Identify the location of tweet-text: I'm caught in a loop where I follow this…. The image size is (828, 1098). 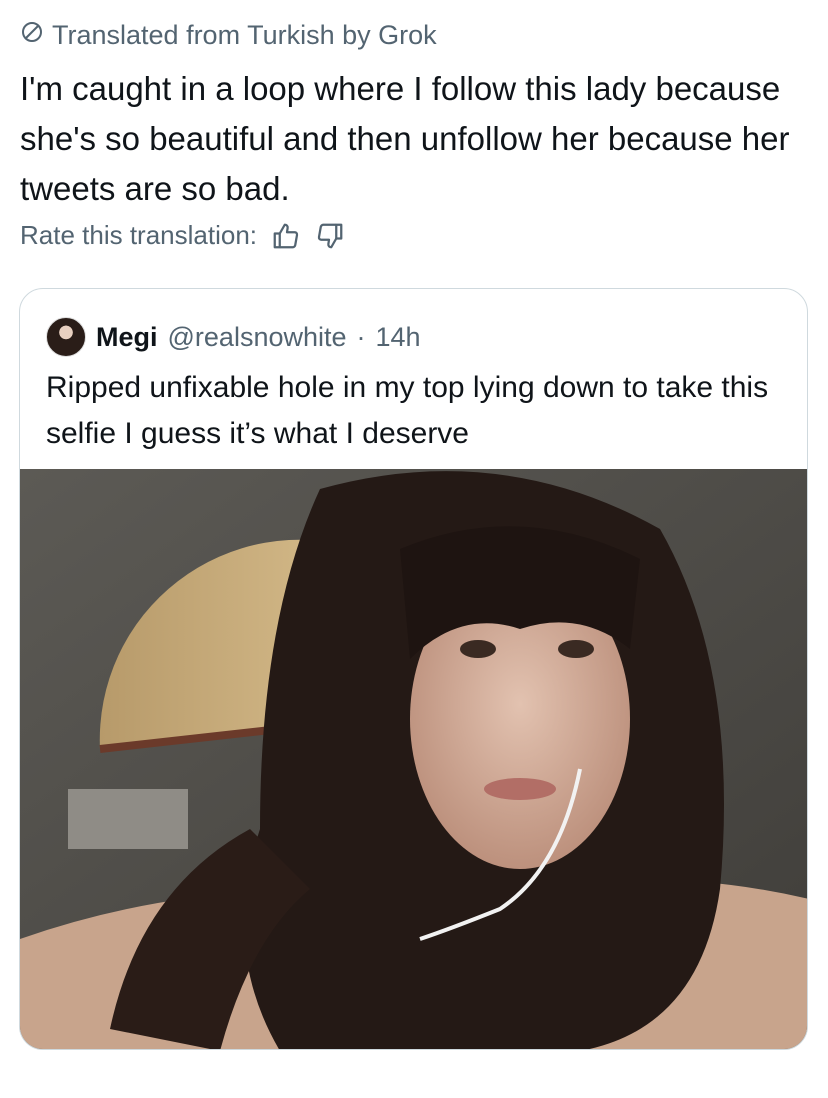
(405, 138).